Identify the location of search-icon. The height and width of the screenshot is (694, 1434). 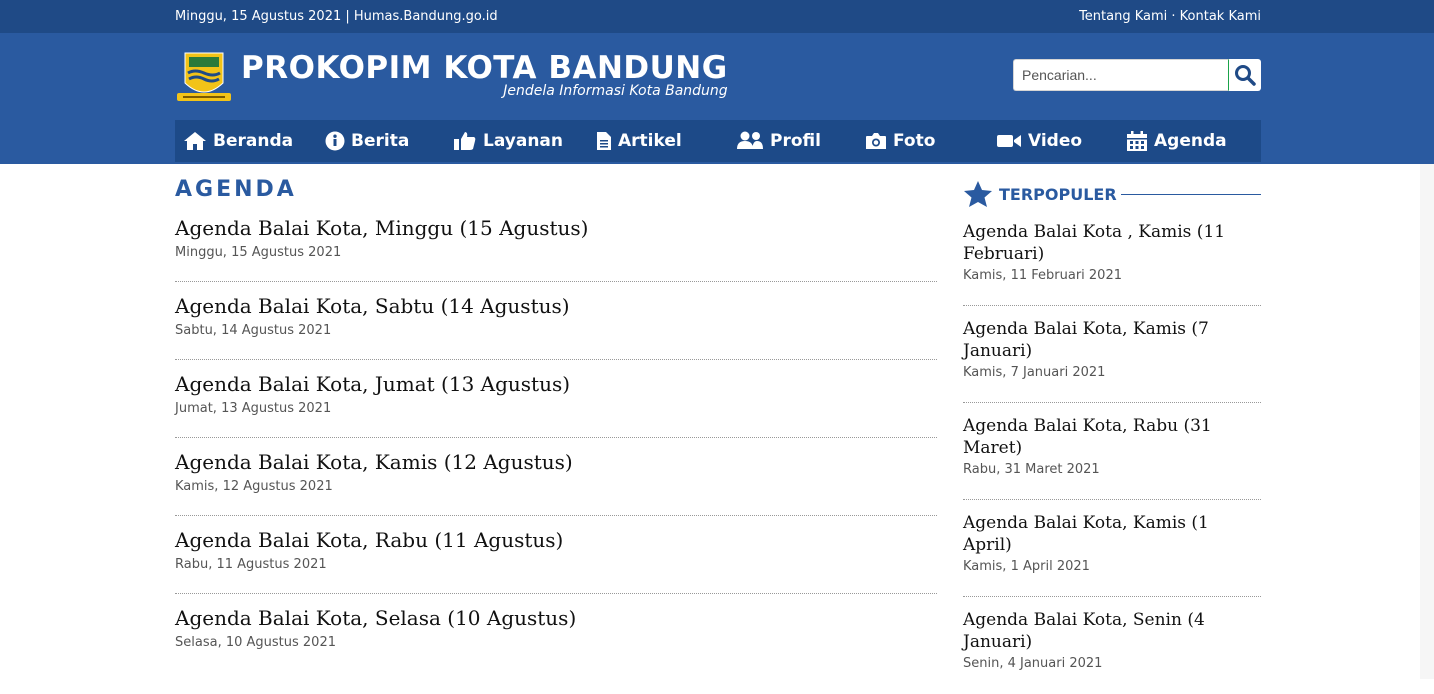
(1245, 75).